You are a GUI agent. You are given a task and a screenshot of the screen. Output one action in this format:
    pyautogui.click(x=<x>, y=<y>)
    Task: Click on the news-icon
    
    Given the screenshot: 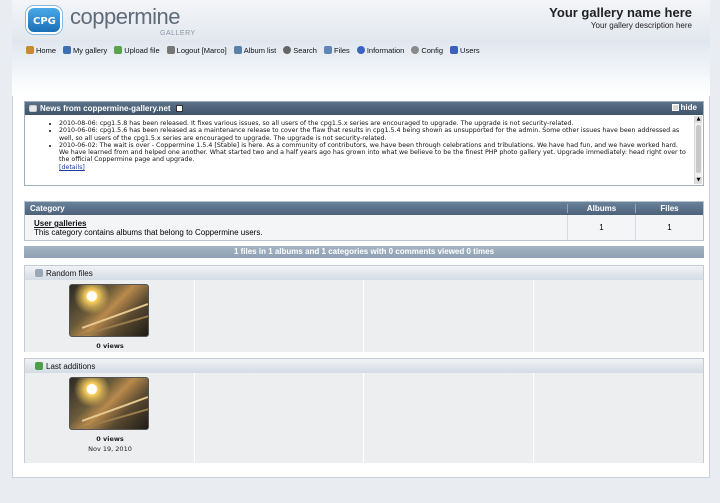 What is the action you would take?
    pyautogui.click(x=33, y=108)
    